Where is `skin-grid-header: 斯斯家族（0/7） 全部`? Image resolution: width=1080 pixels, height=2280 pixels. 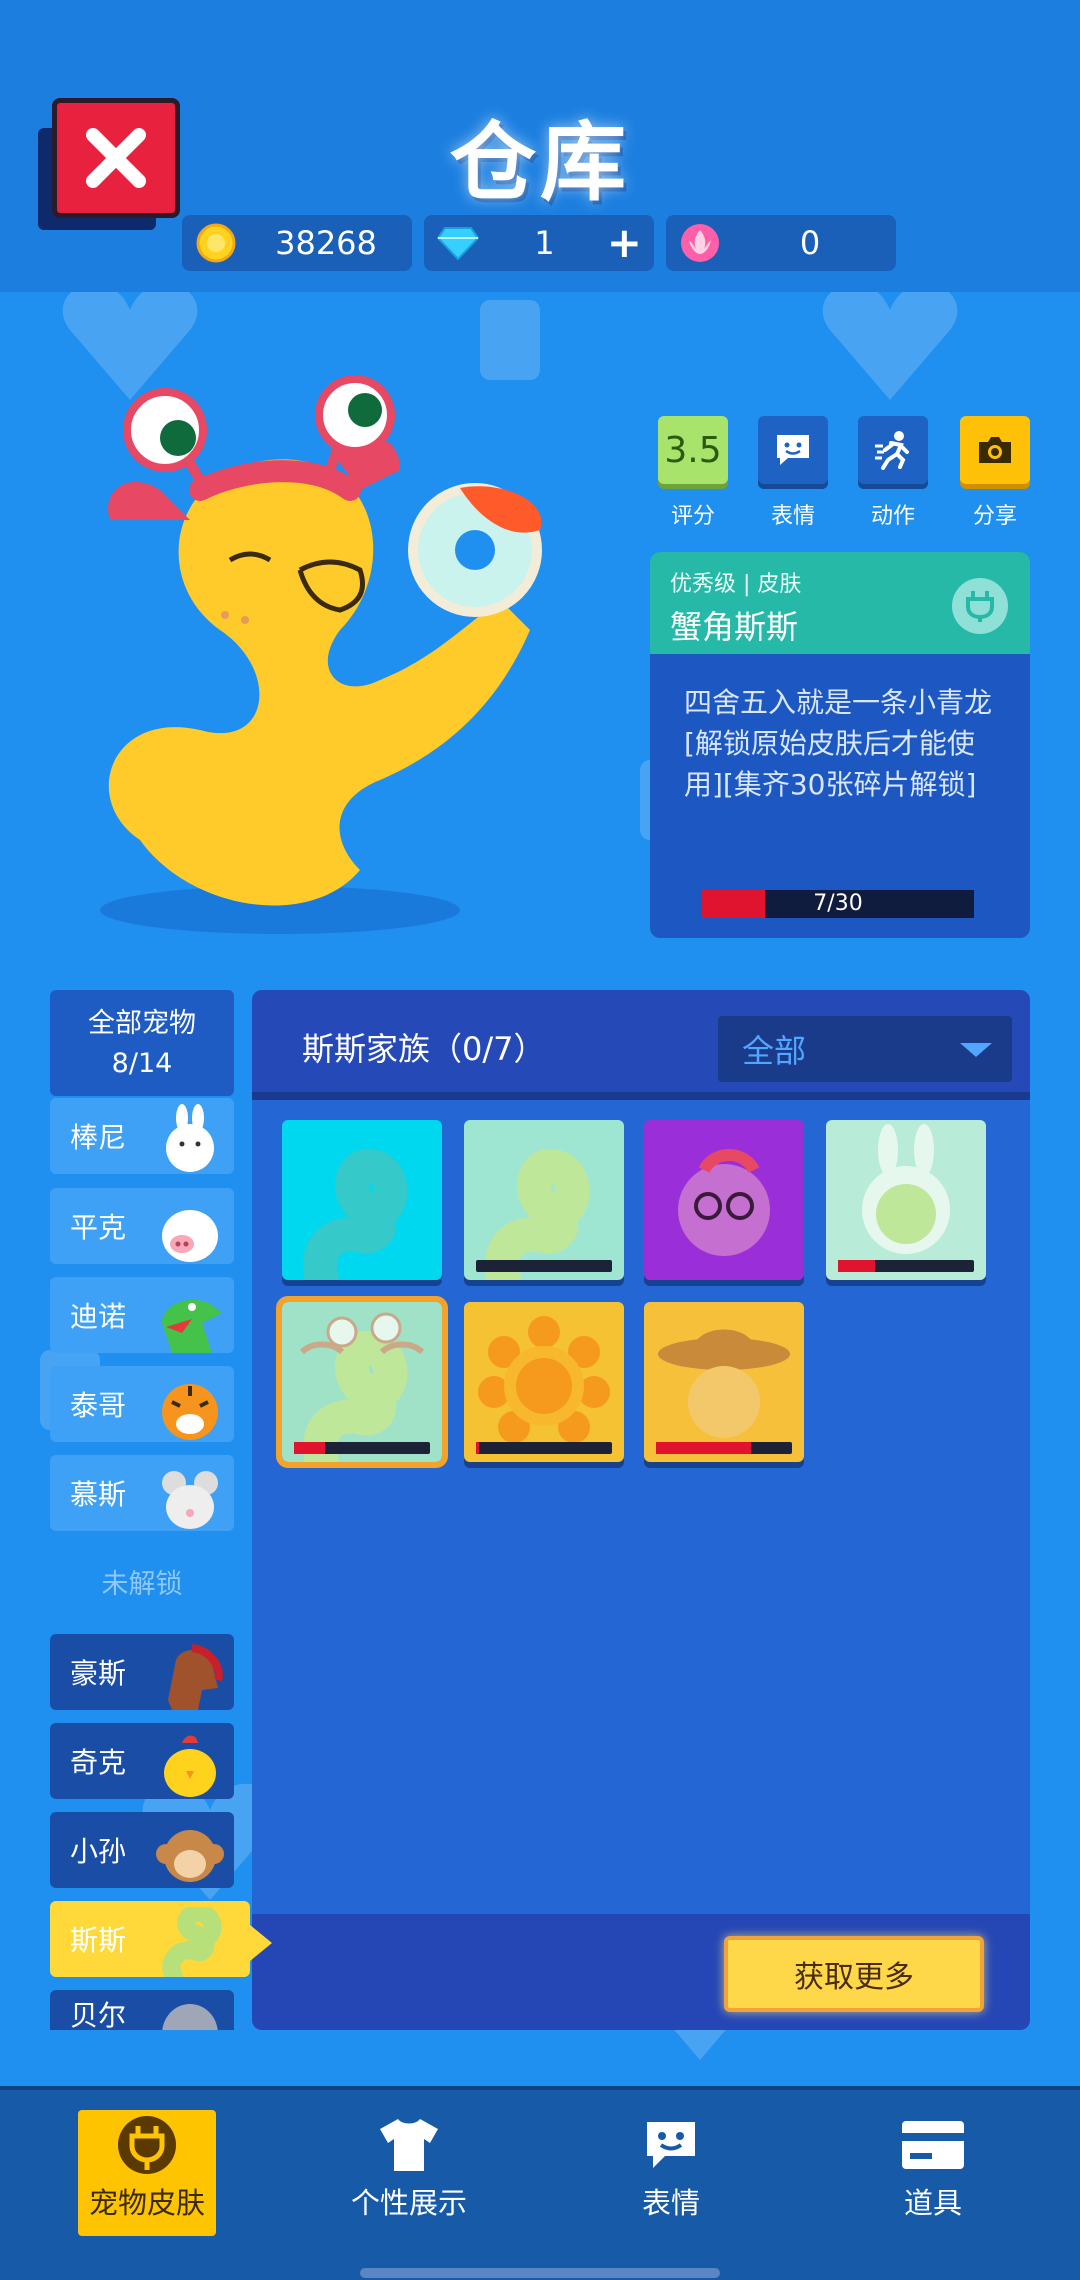 skin-grid-header: 斯斯家族（0/7） 全部 is located at coordinates (641, 1045).